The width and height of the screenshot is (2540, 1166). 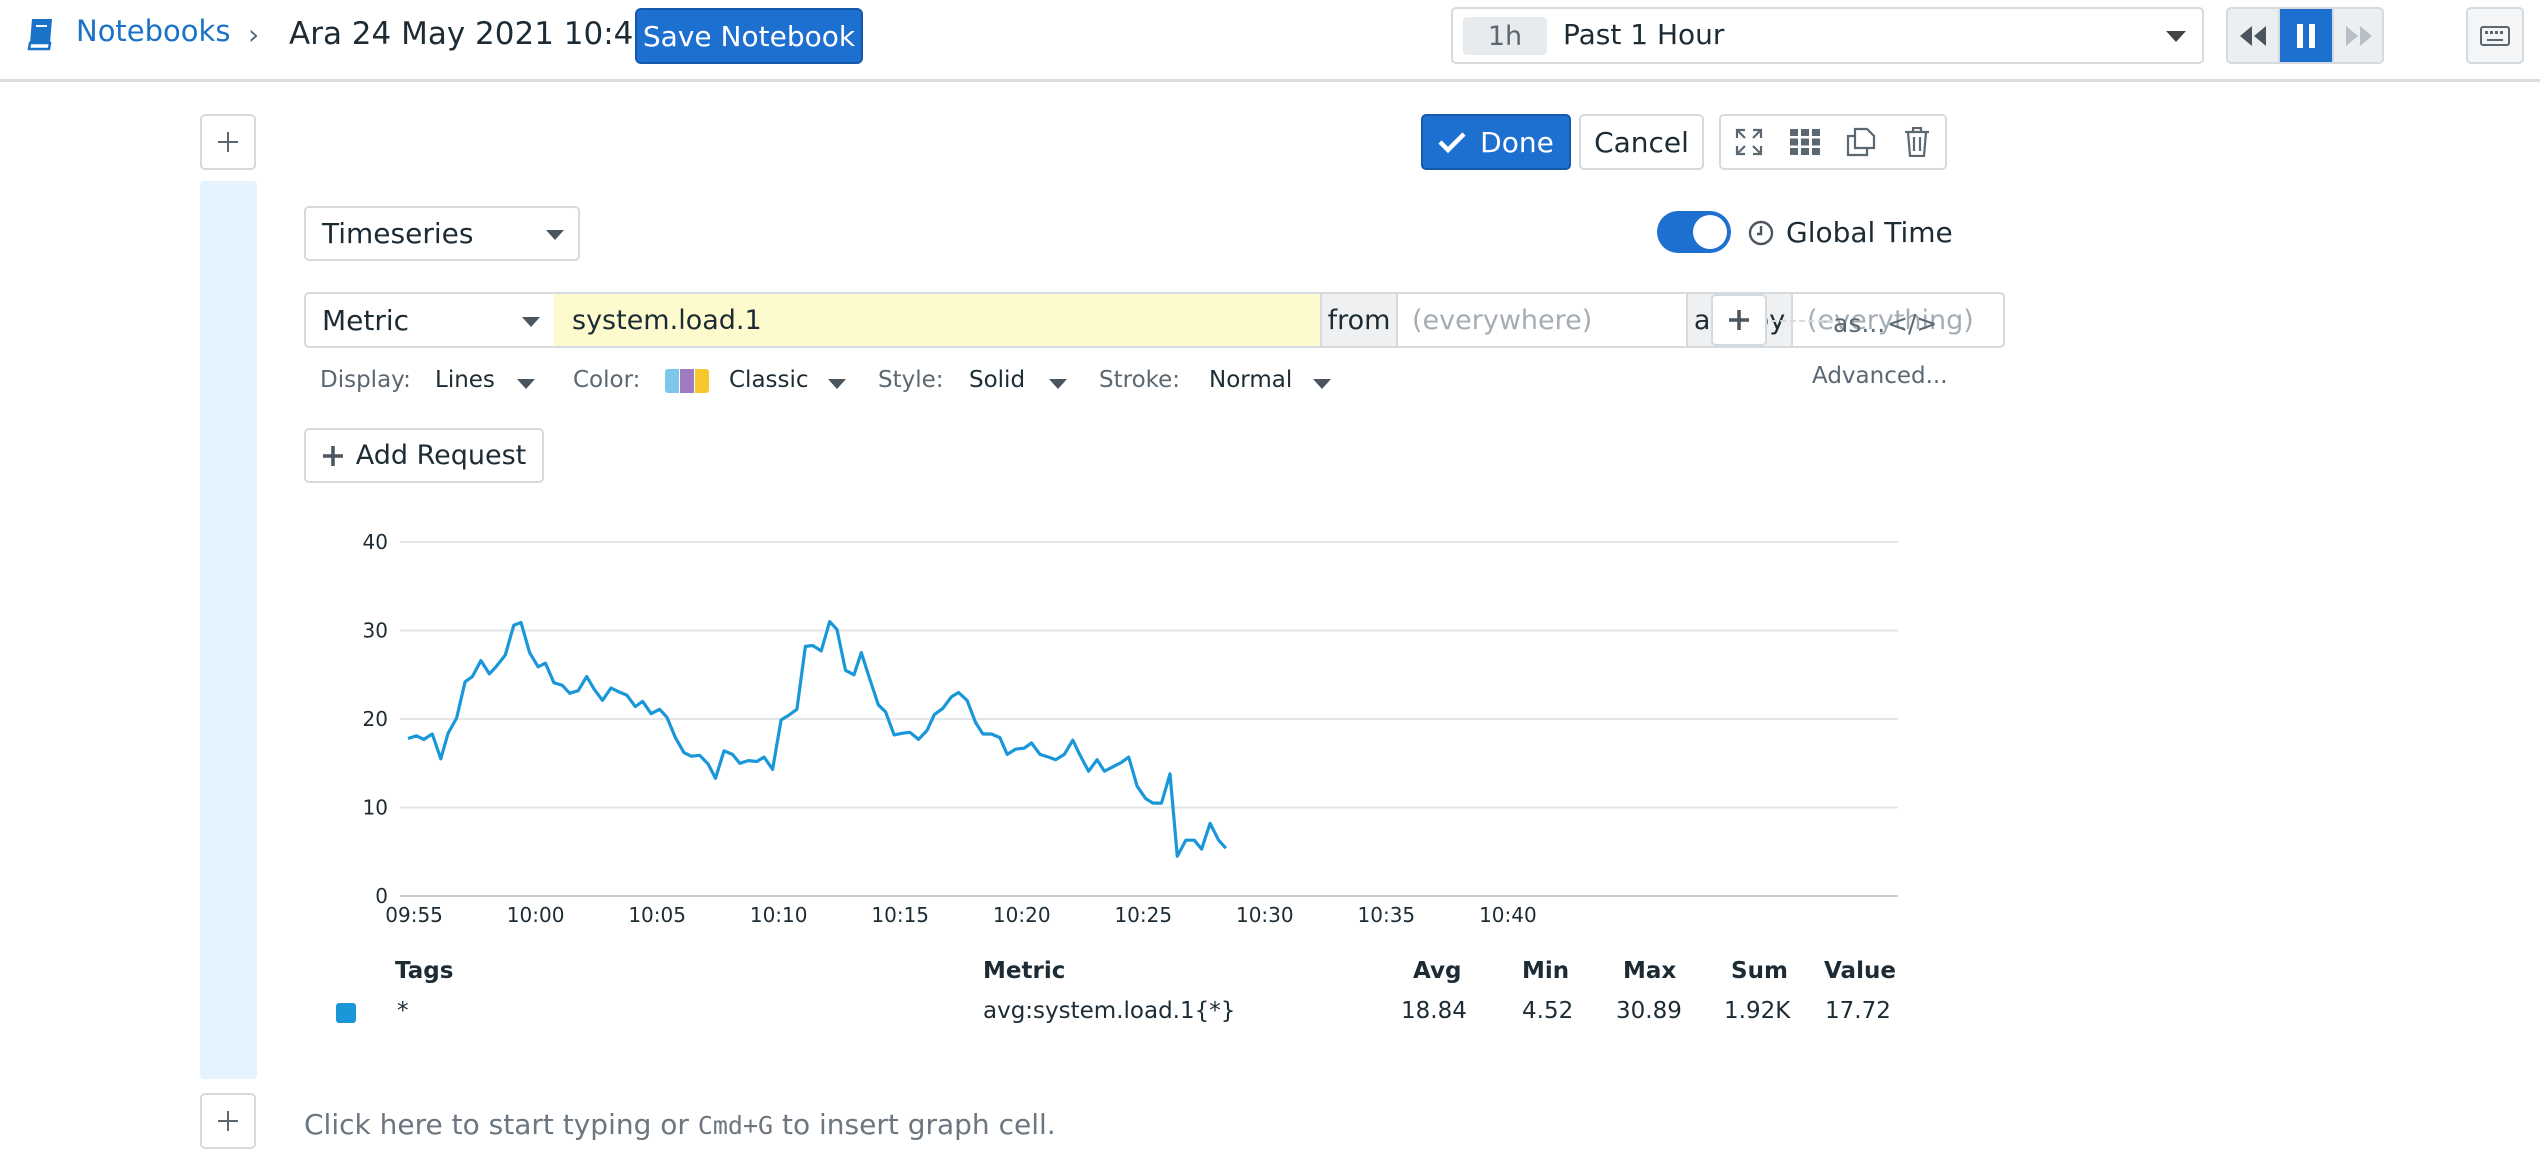 What do you see at coordinates (398, 233) in the screenshot?
I see `visualization-type-value: Timeseries` at bounding box center [398, 233].